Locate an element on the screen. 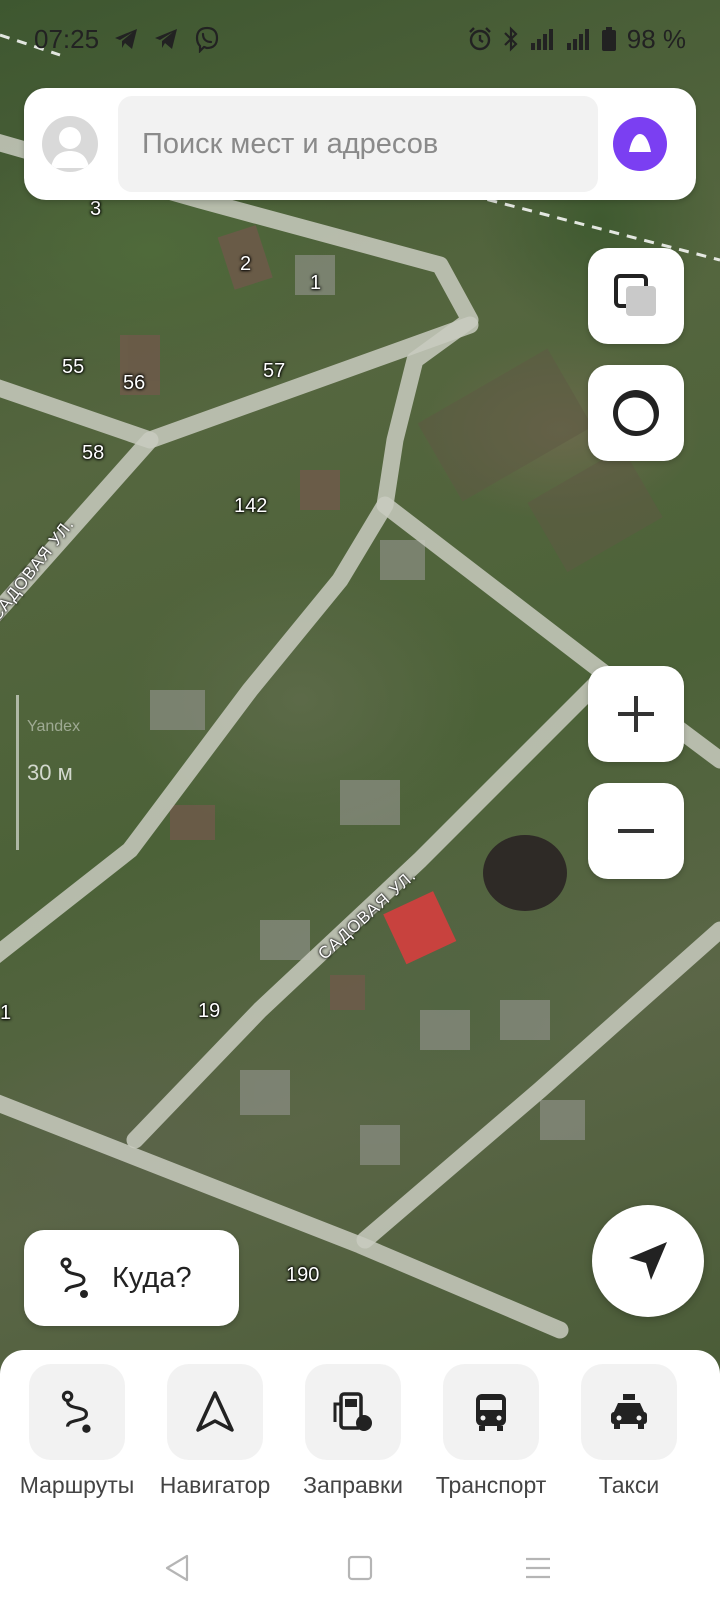  bus-icon is located at coordinates (491, 1412).